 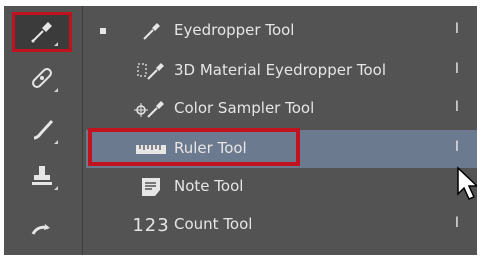 What do you see at coordinates (151, 109) in the screenshot?
I see `color-sampler-icon` at bounding box center [151, 109].